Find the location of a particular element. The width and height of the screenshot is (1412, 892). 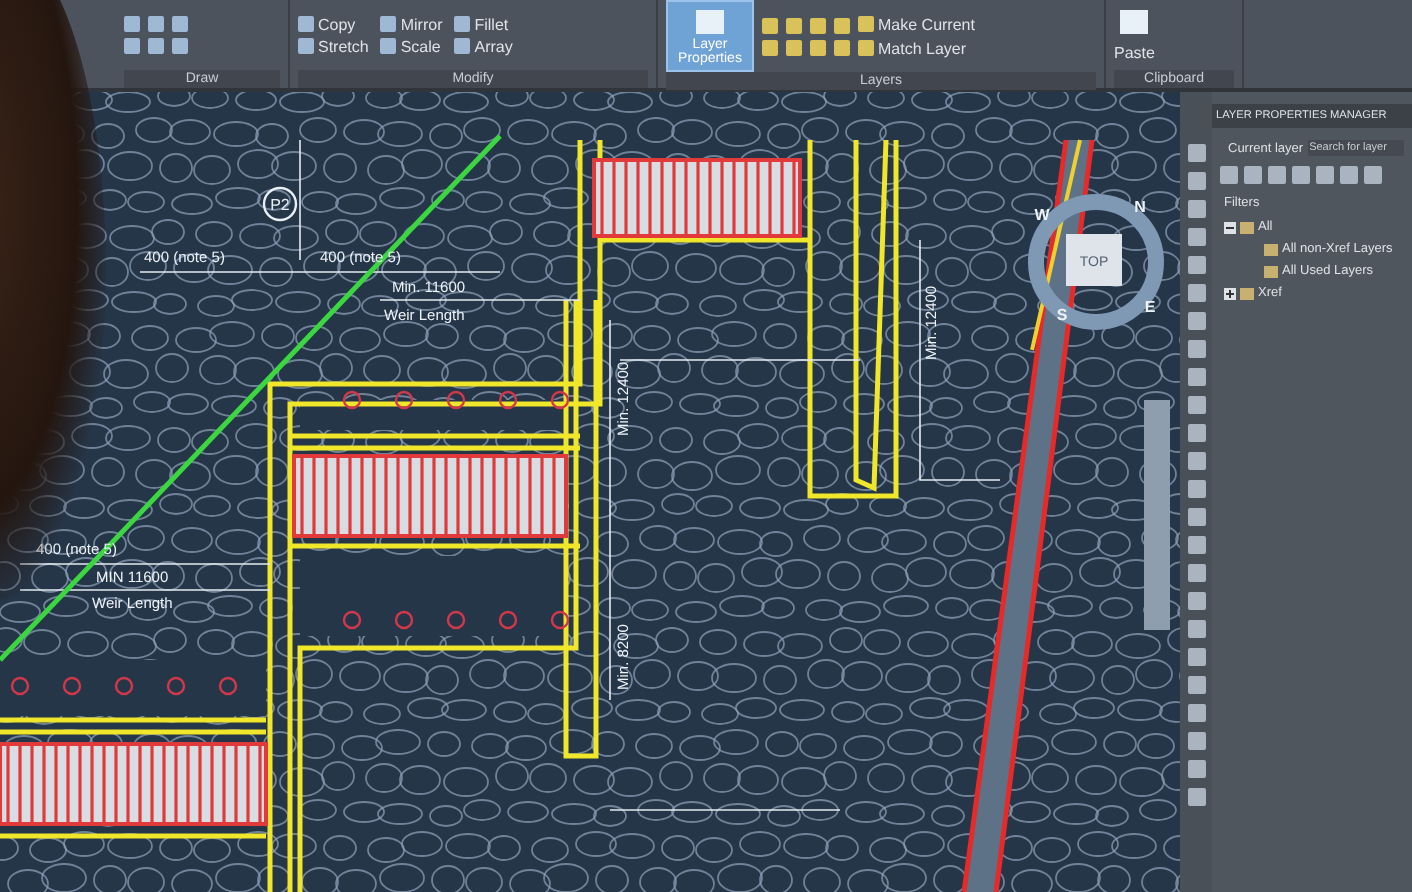

layer-tool-button: Match Layer is located at coordinates (916, 48).